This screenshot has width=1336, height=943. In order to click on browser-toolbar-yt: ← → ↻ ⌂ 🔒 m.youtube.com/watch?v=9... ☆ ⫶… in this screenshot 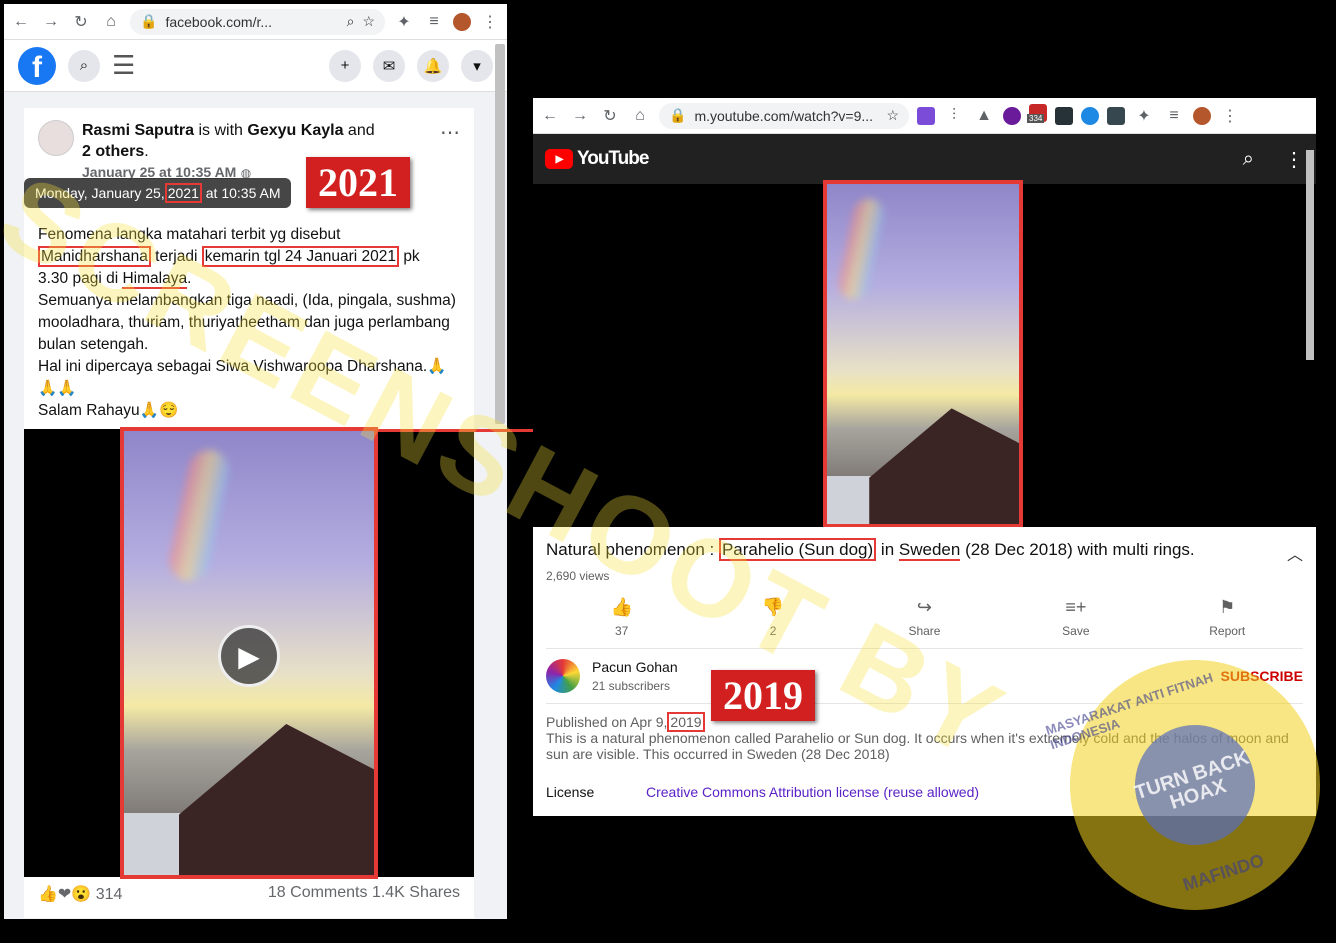, I will do `click(924, 116)`.